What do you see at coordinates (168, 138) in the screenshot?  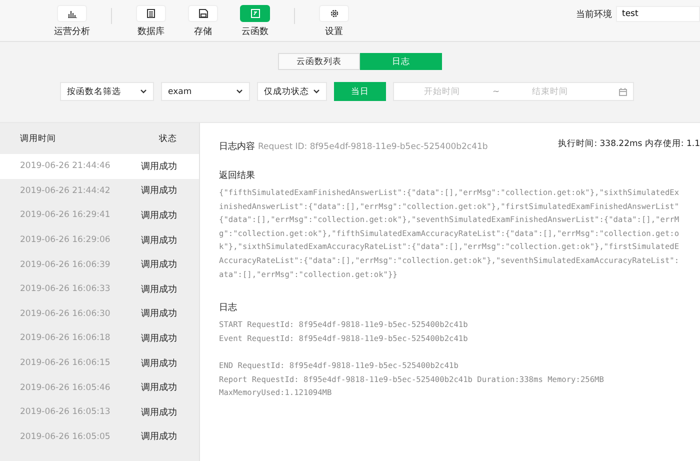 I see `column-header: 状态` at bounding box center [168, 138].